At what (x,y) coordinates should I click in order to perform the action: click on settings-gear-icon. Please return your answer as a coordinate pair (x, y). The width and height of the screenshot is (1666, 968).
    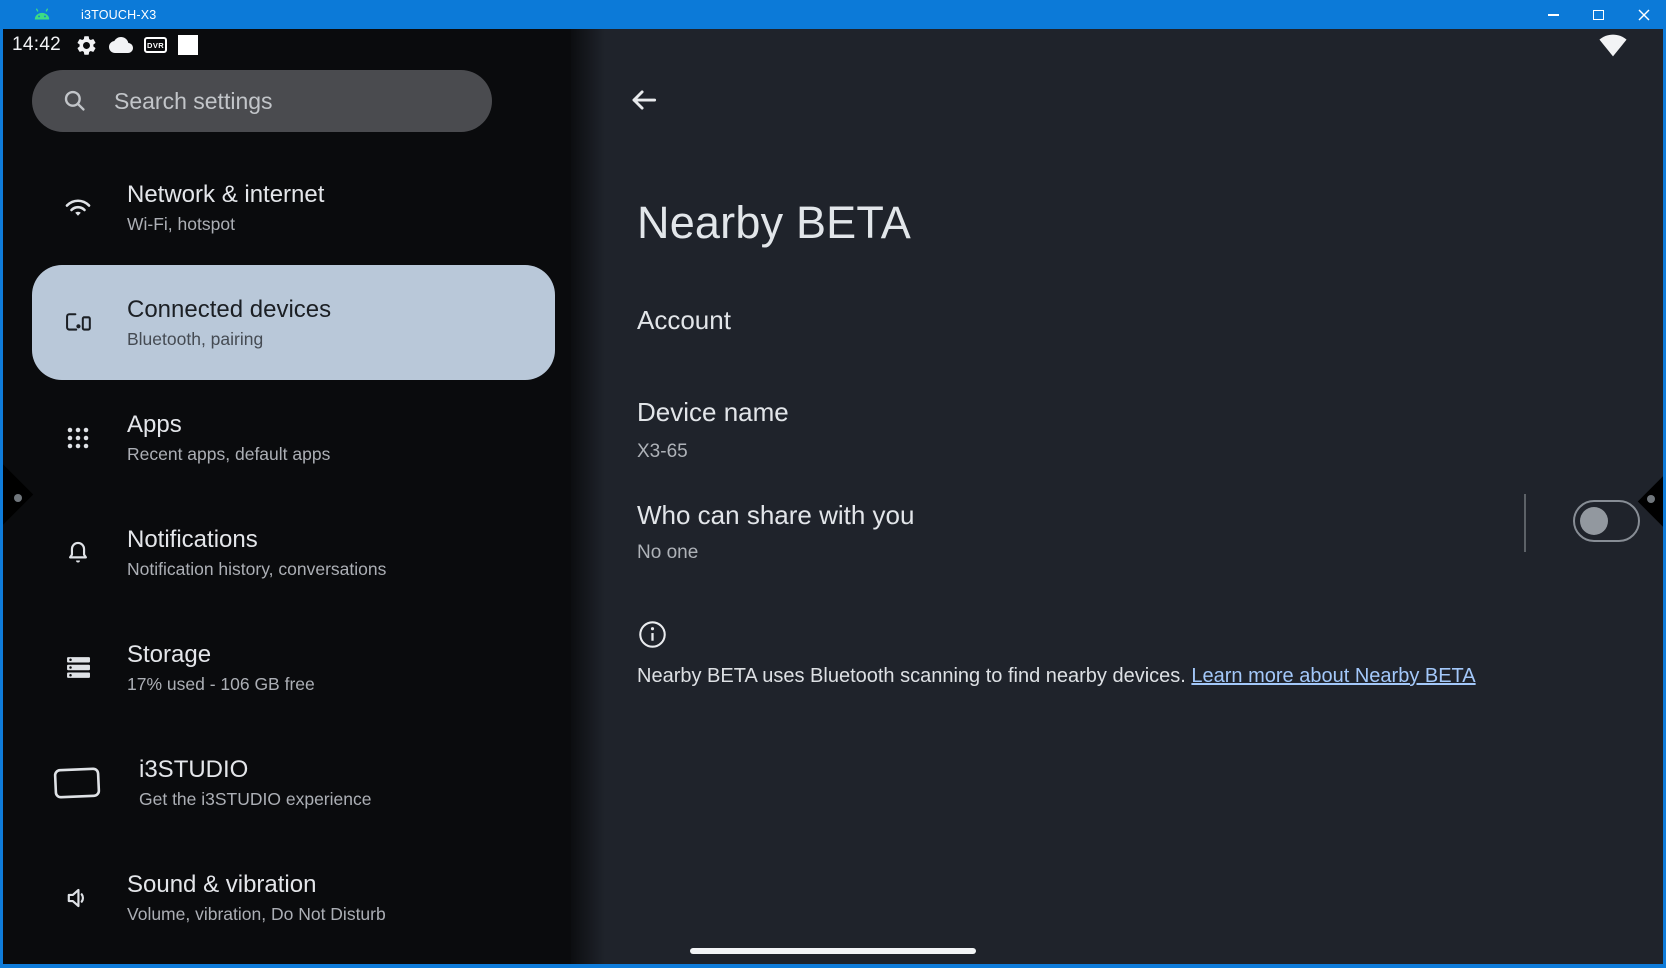
    Looking at the image, I should click on (86, 45).